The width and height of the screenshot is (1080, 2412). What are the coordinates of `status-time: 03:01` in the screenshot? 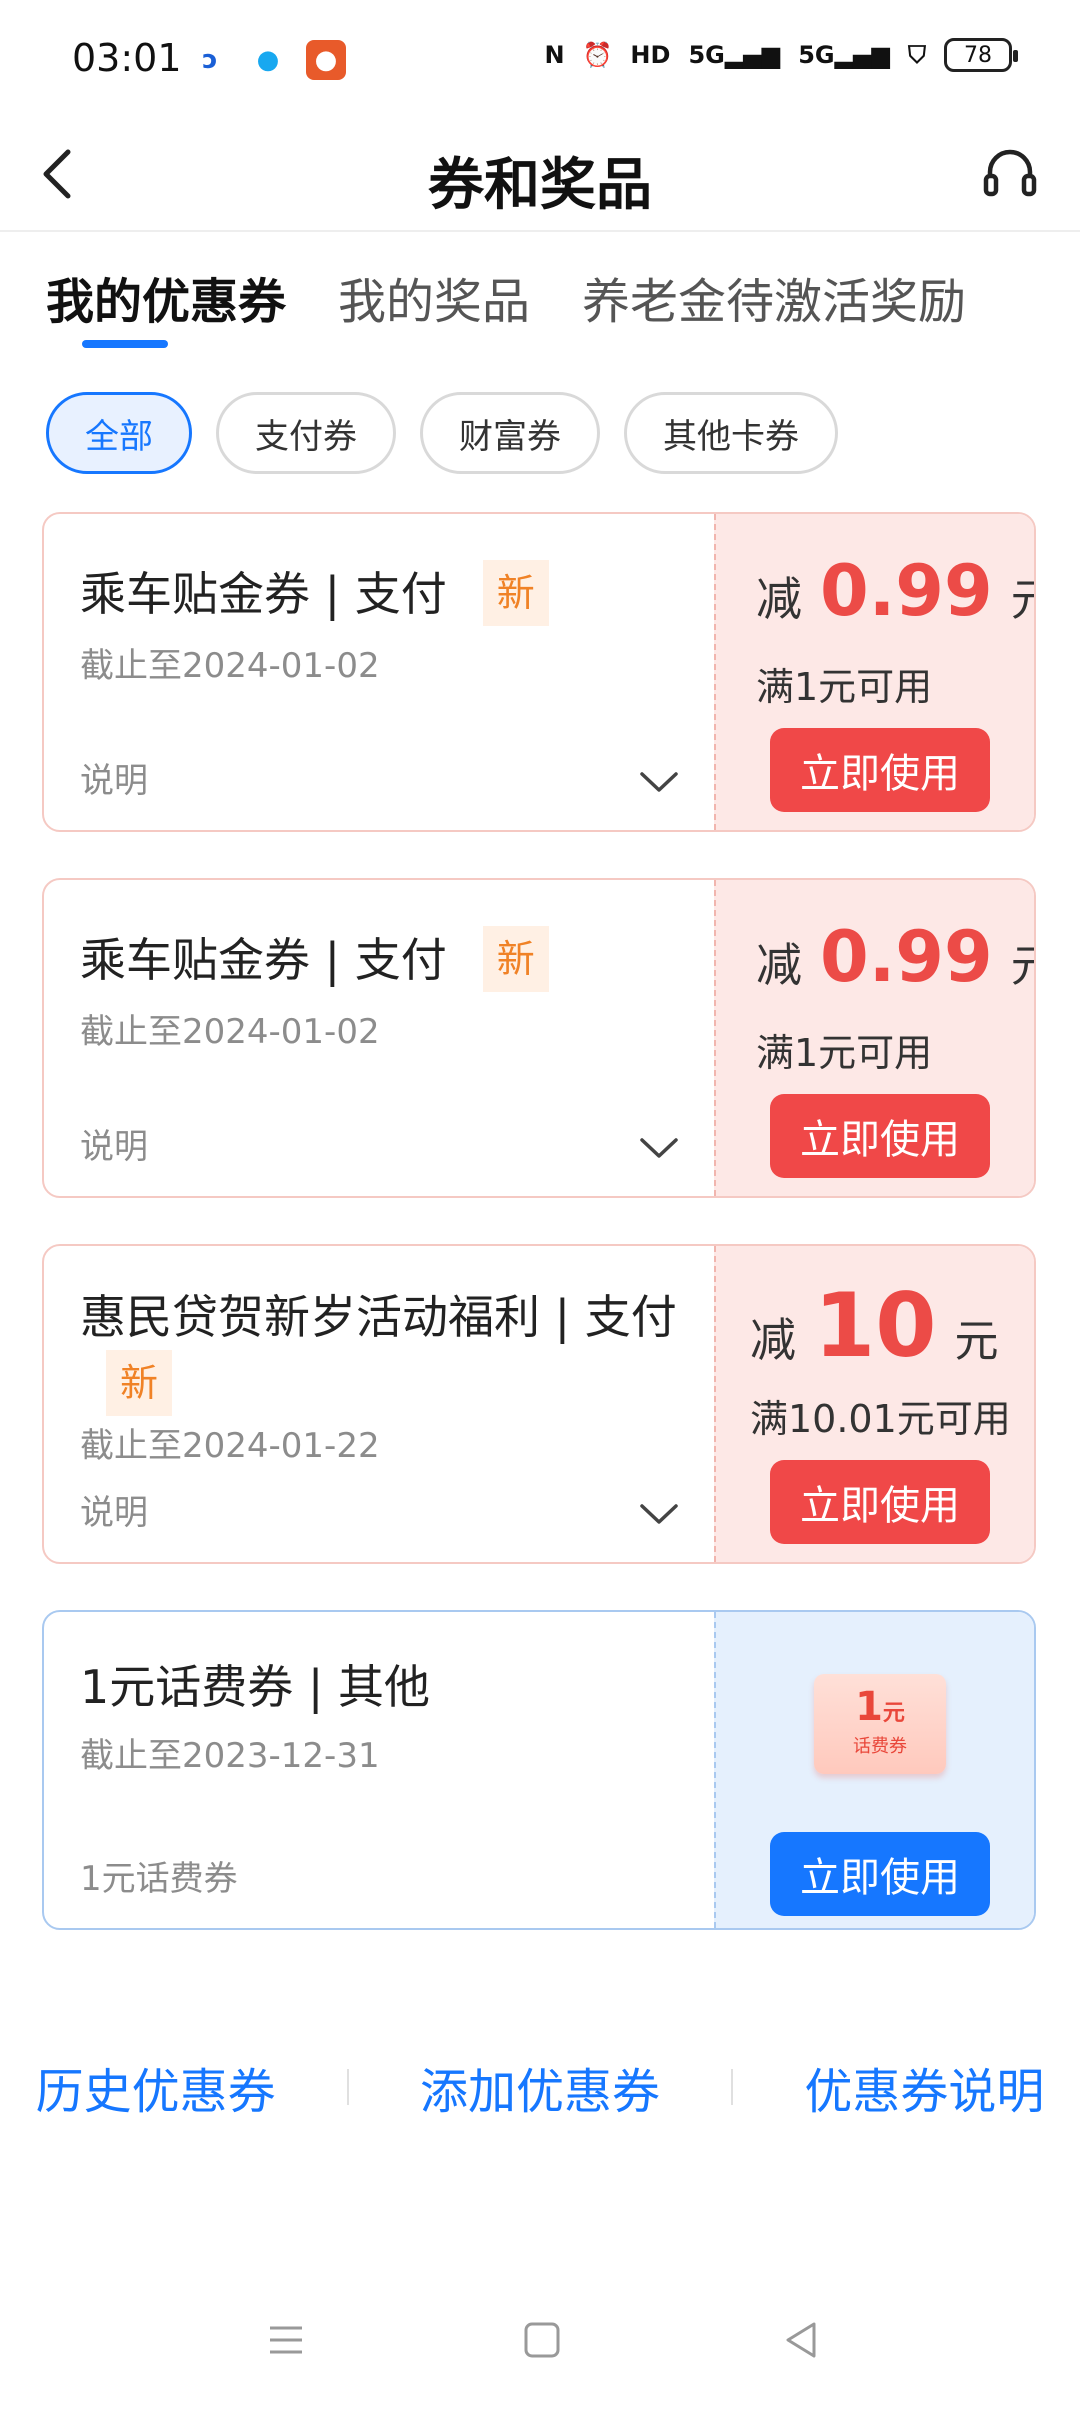 It's located at (127, 58).